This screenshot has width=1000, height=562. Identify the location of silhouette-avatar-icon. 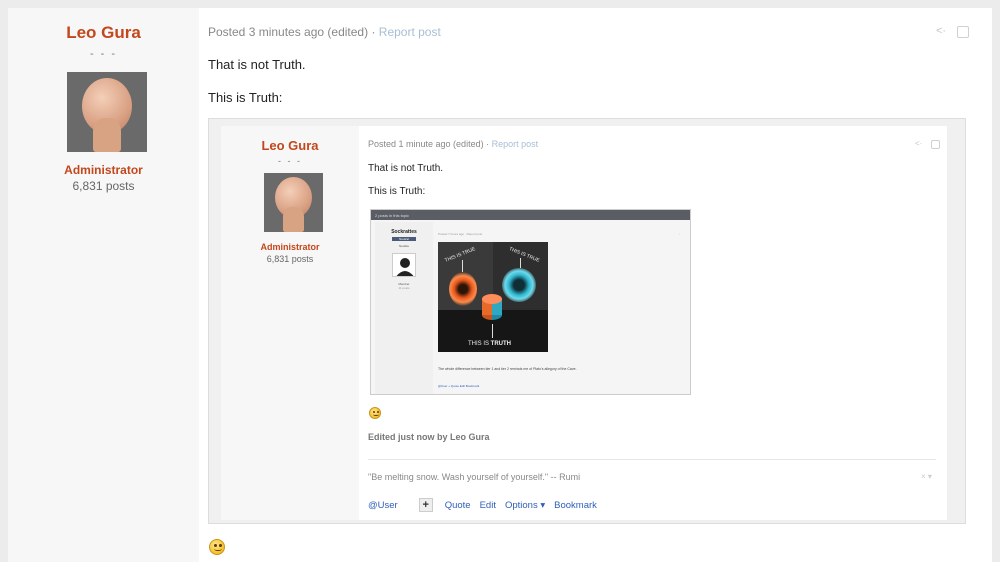
(404, 265).